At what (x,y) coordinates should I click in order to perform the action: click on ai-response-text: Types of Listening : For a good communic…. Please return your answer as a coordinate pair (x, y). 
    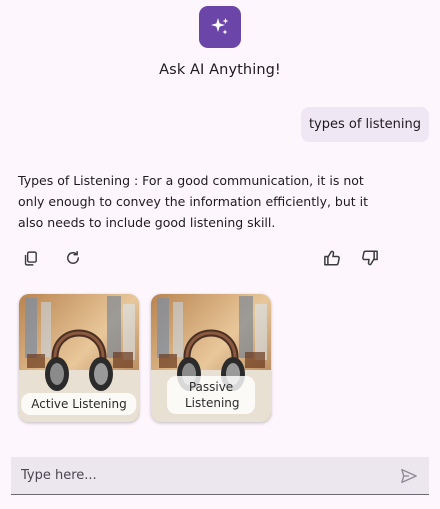
    Looking at the image, I should click on (193, 201).